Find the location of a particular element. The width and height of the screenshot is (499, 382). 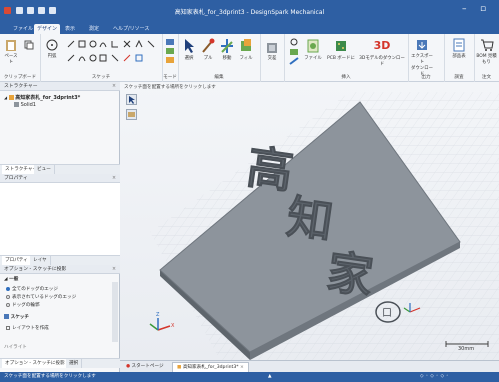

3d-model-download-button: 3D 3Dモデルのダウンロード is located at coordinates (382, 52).